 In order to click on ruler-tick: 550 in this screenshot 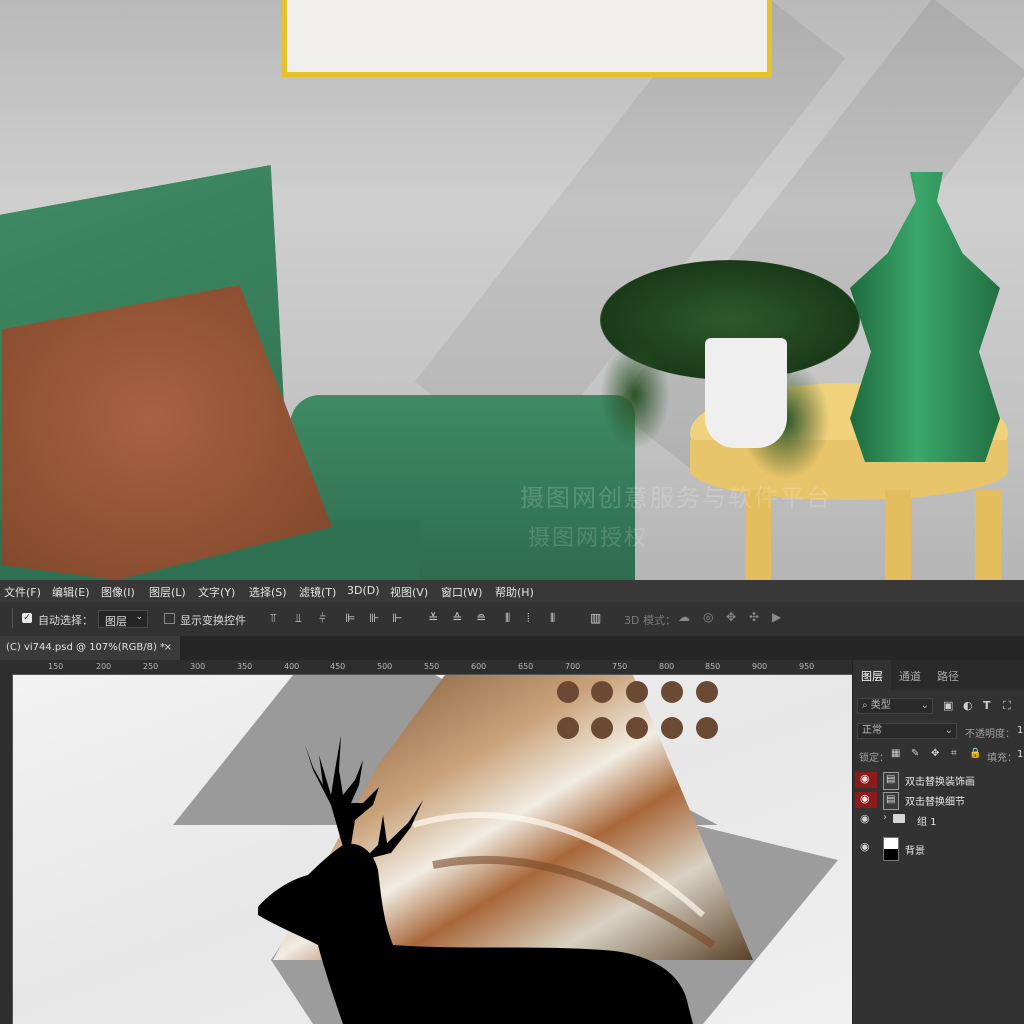, I will do `click(432, 666)`.